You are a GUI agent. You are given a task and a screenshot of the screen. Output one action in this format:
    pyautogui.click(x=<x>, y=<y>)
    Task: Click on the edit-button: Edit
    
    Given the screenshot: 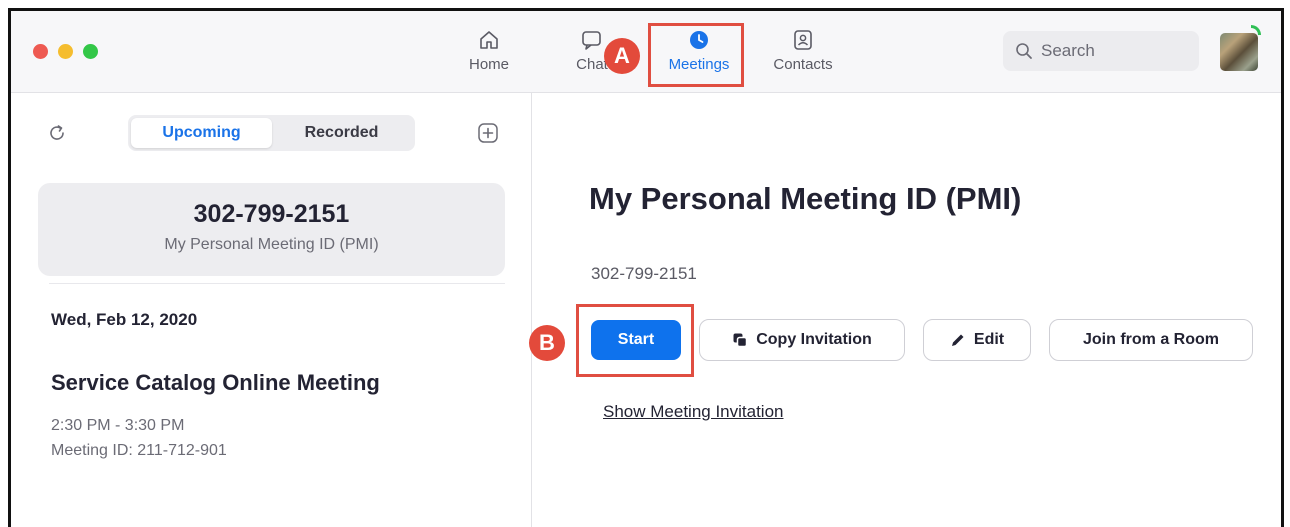 What is the action you would take?
    pyautogui.click(x=977, y=340)
    